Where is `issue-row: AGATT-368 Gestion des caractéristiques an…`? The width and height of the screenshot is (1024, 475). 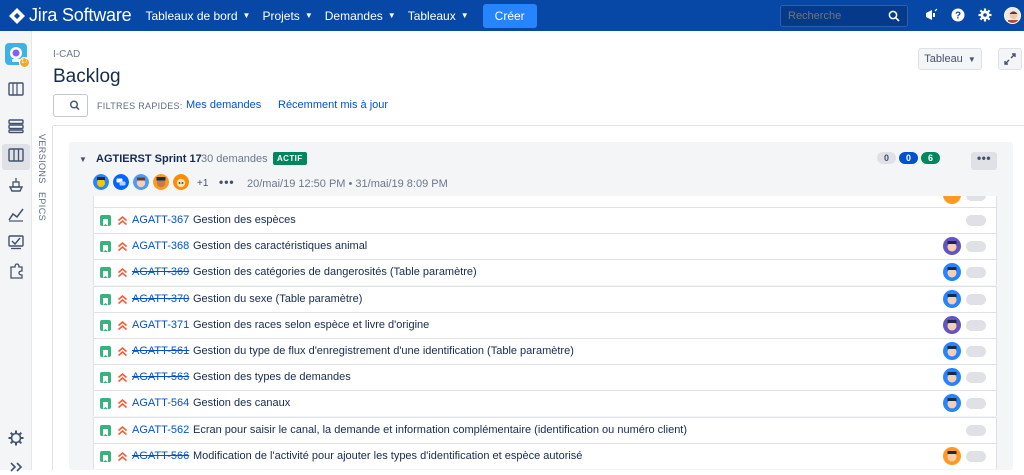 issue-row: AGATT-368 Gestion des caractéristiques an… is located at coordinates (545, 246).